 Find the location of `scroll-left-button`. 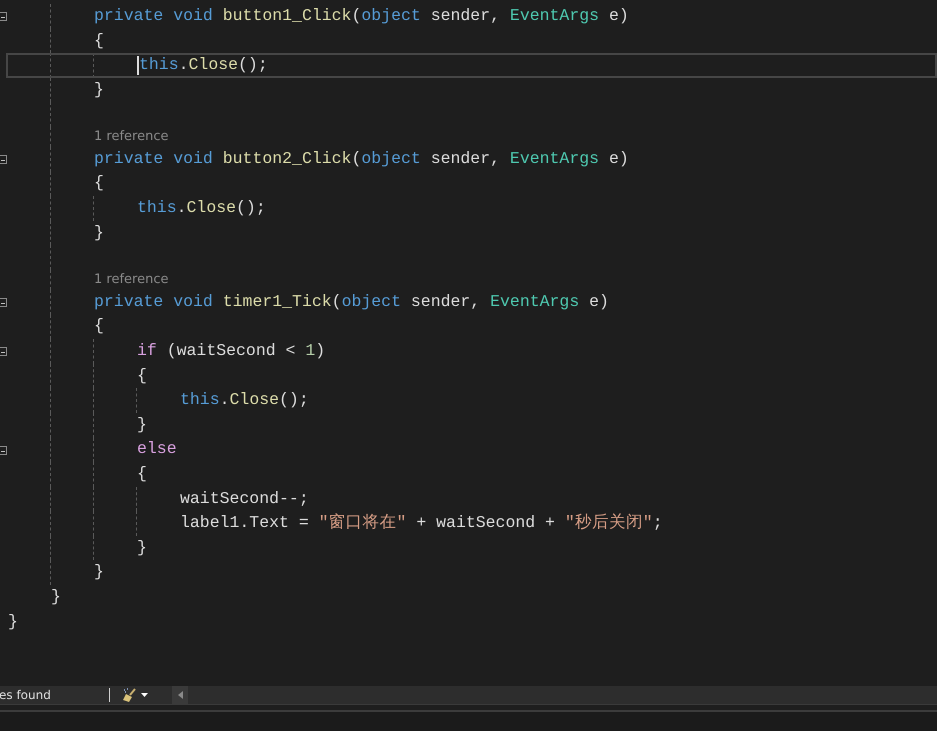

scroll-left-button is located at coordinates (180, 695).